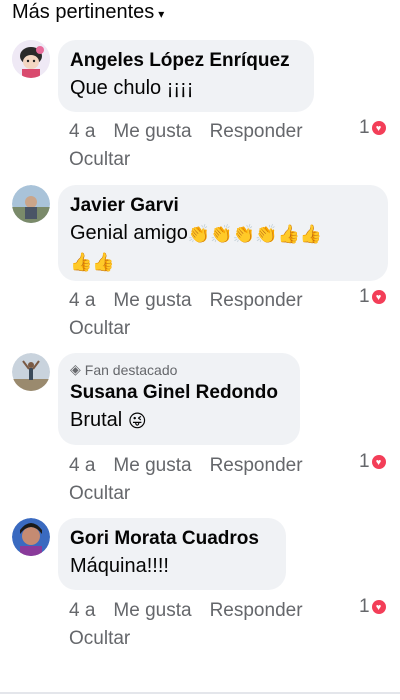  I want to click on comment-author: Javier Garvi, so click(223, 206).